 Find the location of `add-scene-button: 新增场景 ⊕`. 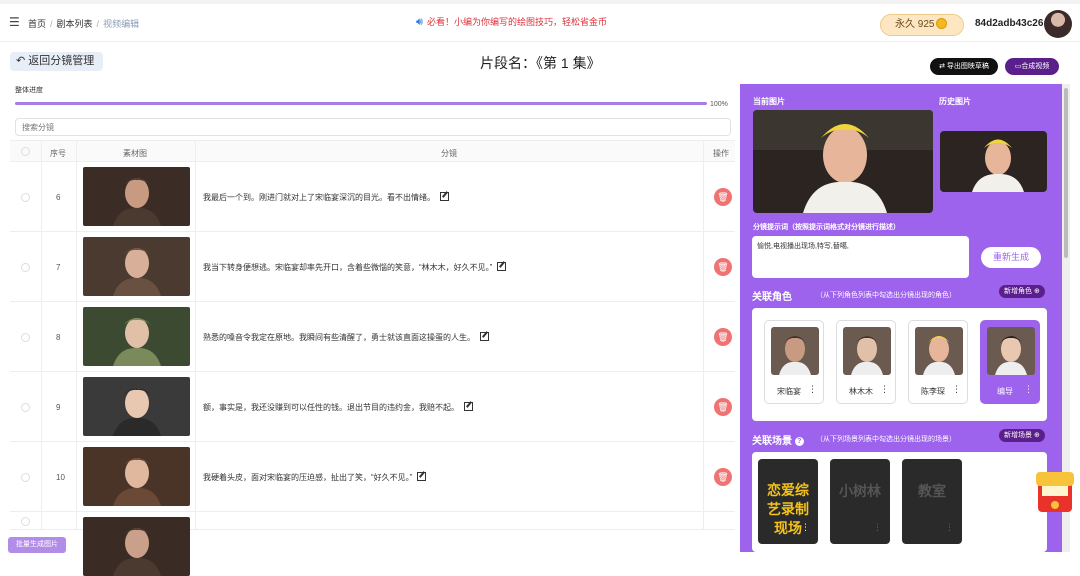

add-scene-button: 新增场景 ⊕ is located at coordinates (1022, 435).